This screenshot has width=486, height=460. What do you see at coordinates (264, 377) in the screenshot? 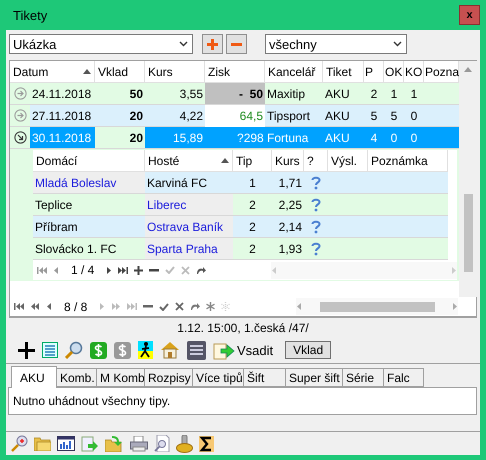
I see `tab: Šift` at bounding box center [264, 377].